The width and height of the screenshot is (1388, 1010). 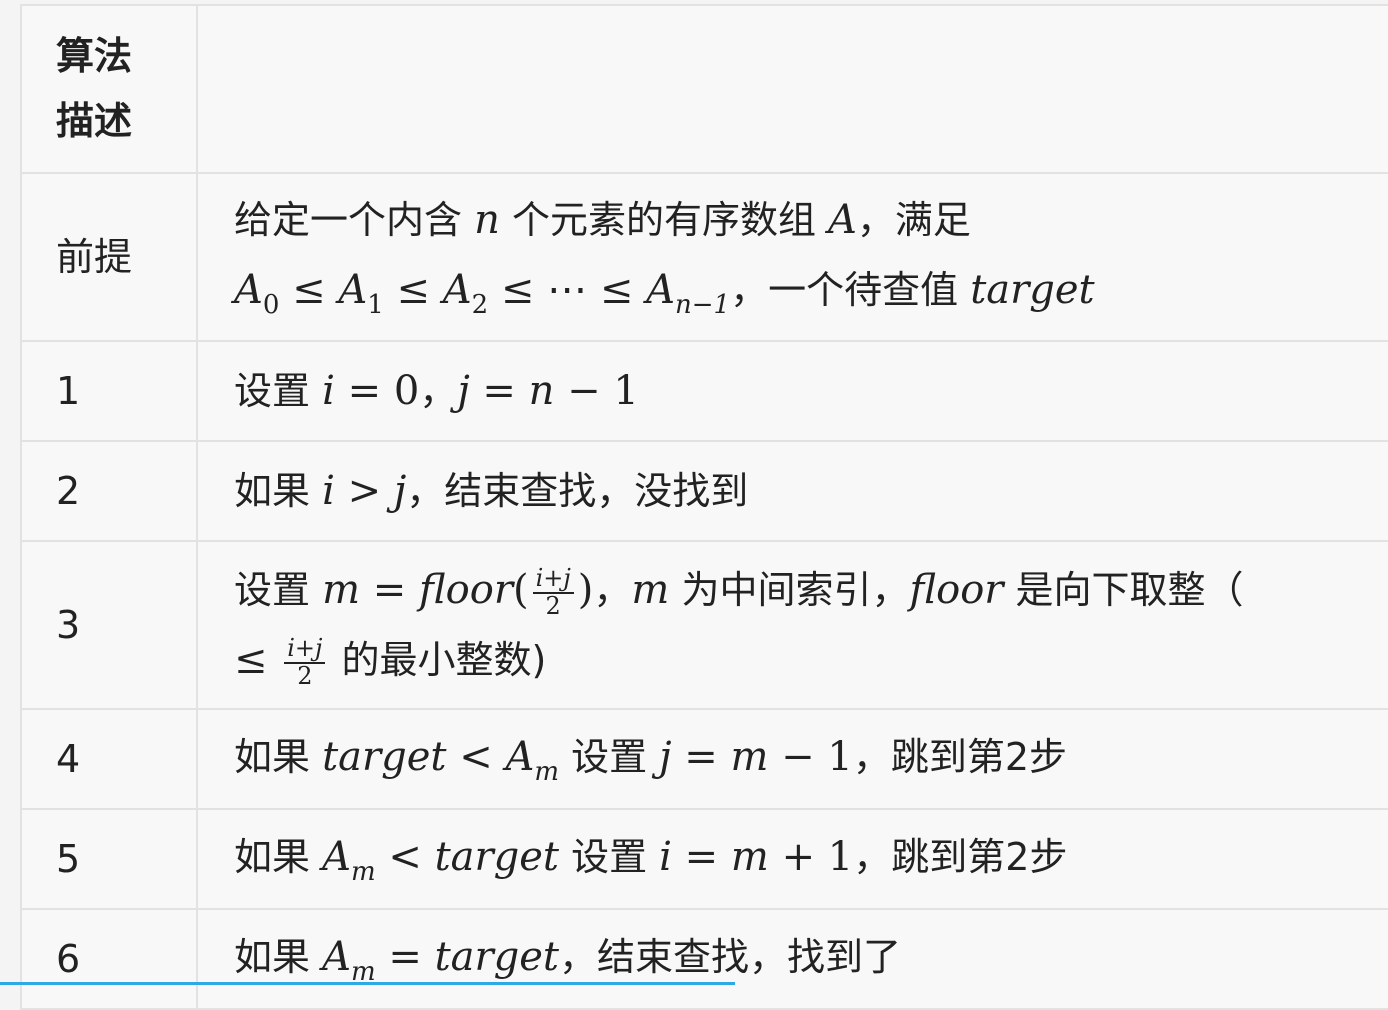 I want to click on table-row-step-6: 6 如果 Am = target，结束查找，找到了, so click(x=704, y=959).